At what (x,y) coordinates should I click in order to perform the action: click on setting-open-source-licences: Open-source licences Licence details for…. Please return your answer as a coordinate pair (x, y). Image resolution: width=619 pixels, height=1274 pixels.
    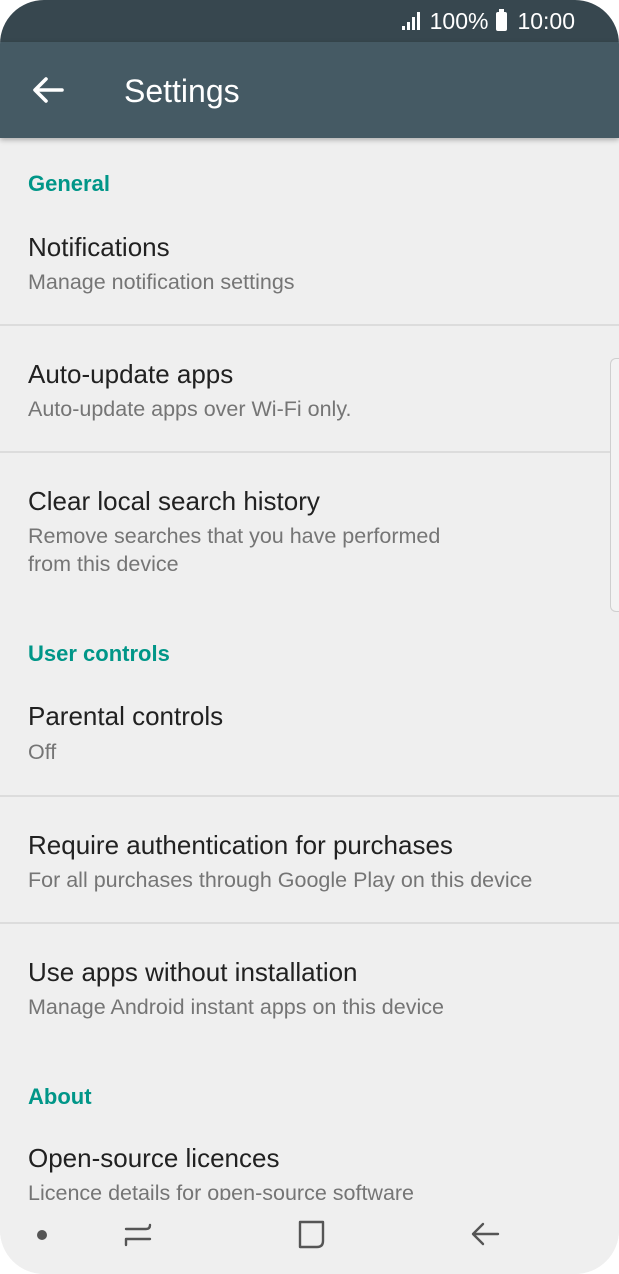
    Looking at the image, I should click on (309, 1164).